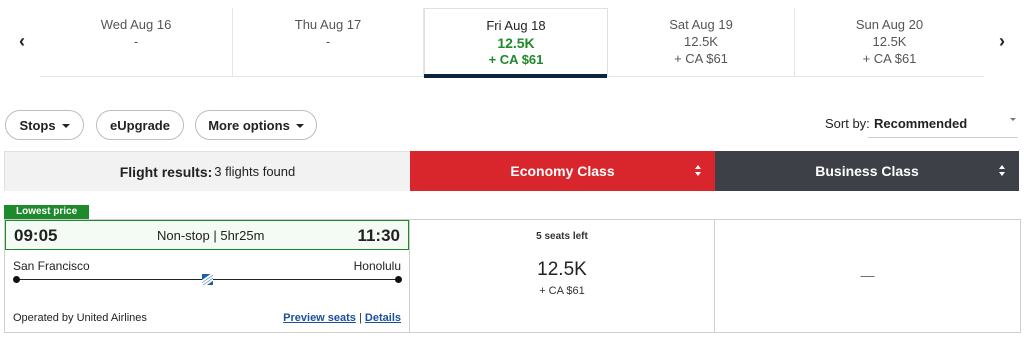 This screenshot has width=1024, height=337. What do you see at coordinates (378, 235) in the screenshot?
I see `arrival-time: 11:30` at bounding box center [378, 235].